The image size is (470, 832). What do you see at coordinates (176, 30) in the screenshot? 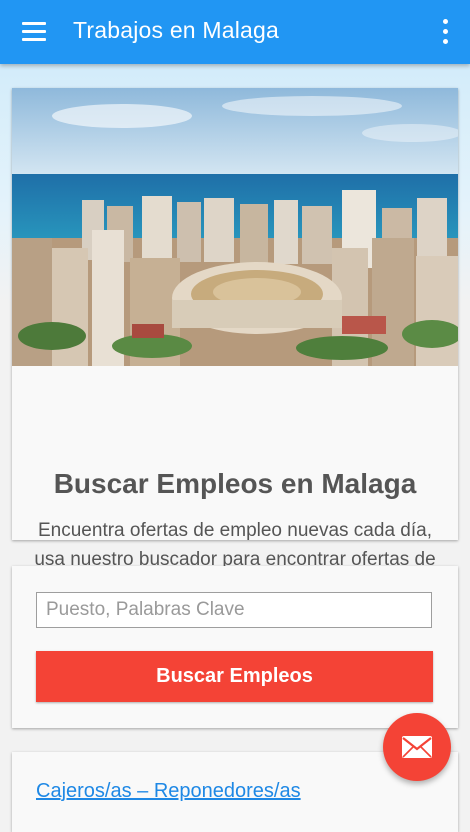
I see `app-title: Trabajos en Malaga` at bounding box center [176, 30].